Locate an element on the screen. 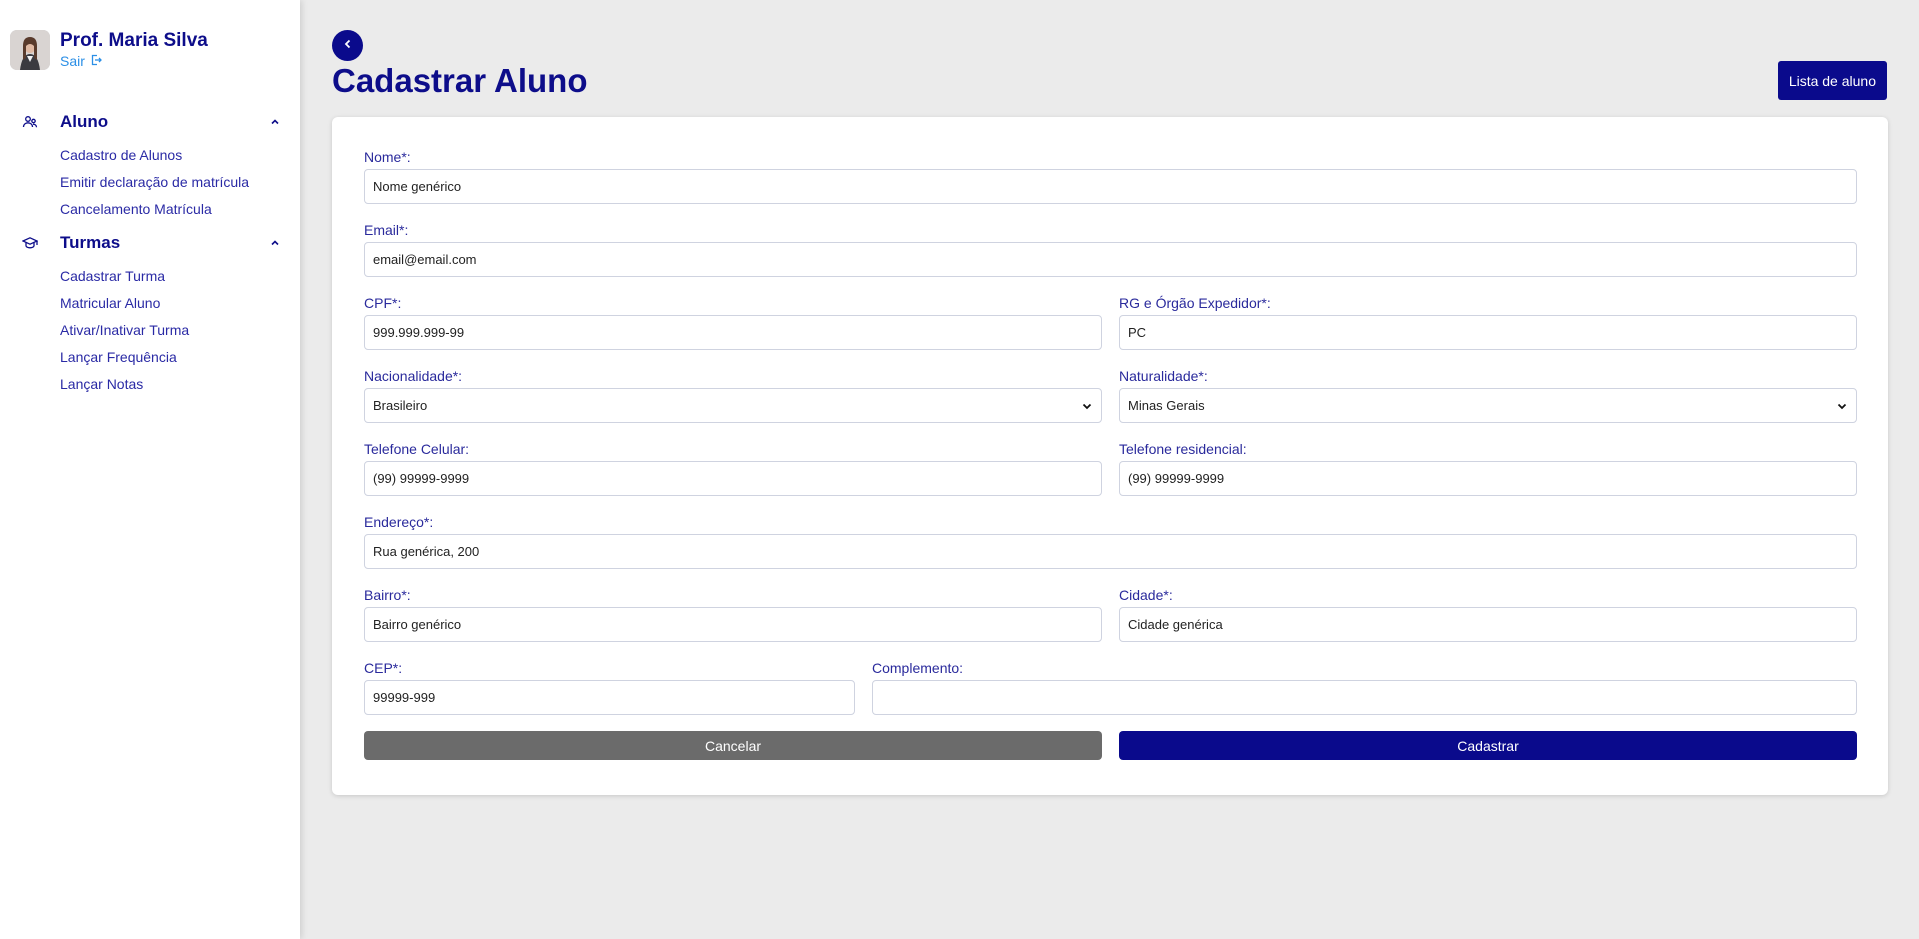  user-name: Prof. Maria Silva is located at coordinates (134, 40).